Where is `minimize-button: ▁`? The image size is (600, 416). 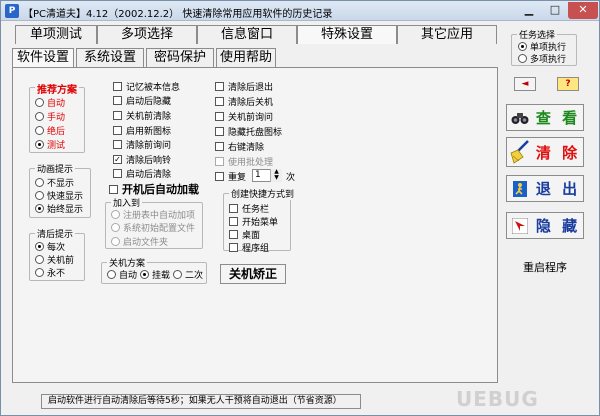
minimize-button: ▁ is located at coordinates (529, 10).